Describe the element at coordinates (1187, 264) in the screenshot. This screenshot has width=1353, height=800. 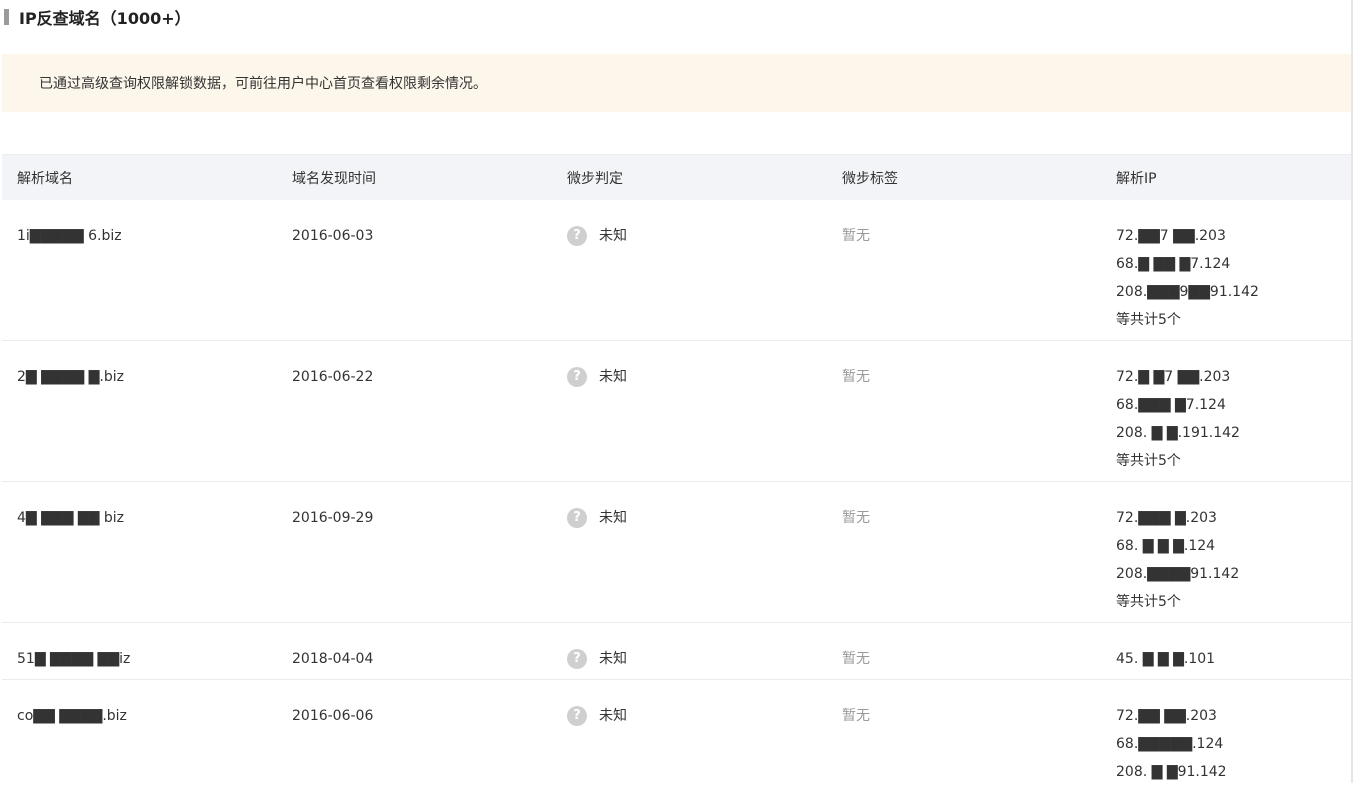
I see `ip-link: 68.▇ ▇▇ ▇7.124` at that location.